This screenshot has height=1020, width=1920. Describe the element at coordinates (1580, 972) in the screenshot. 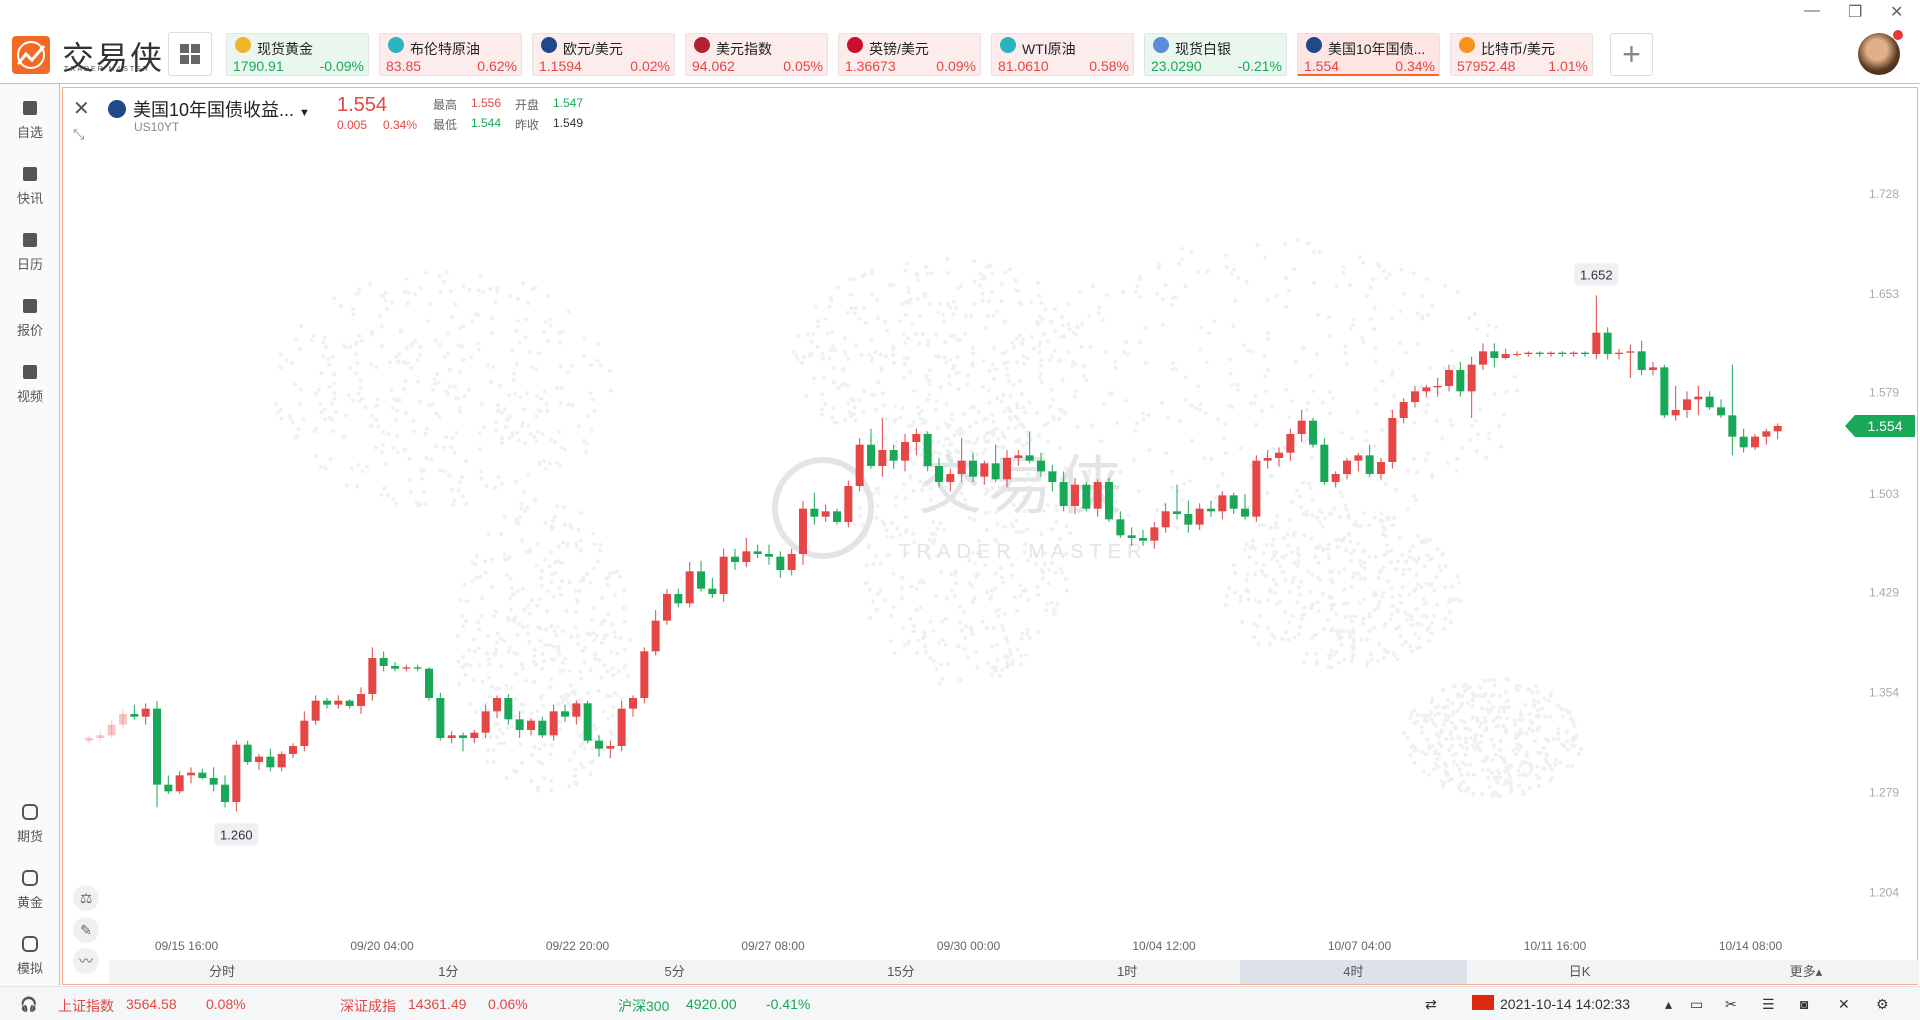

I see `timeframe-tab: 日K` at that location.